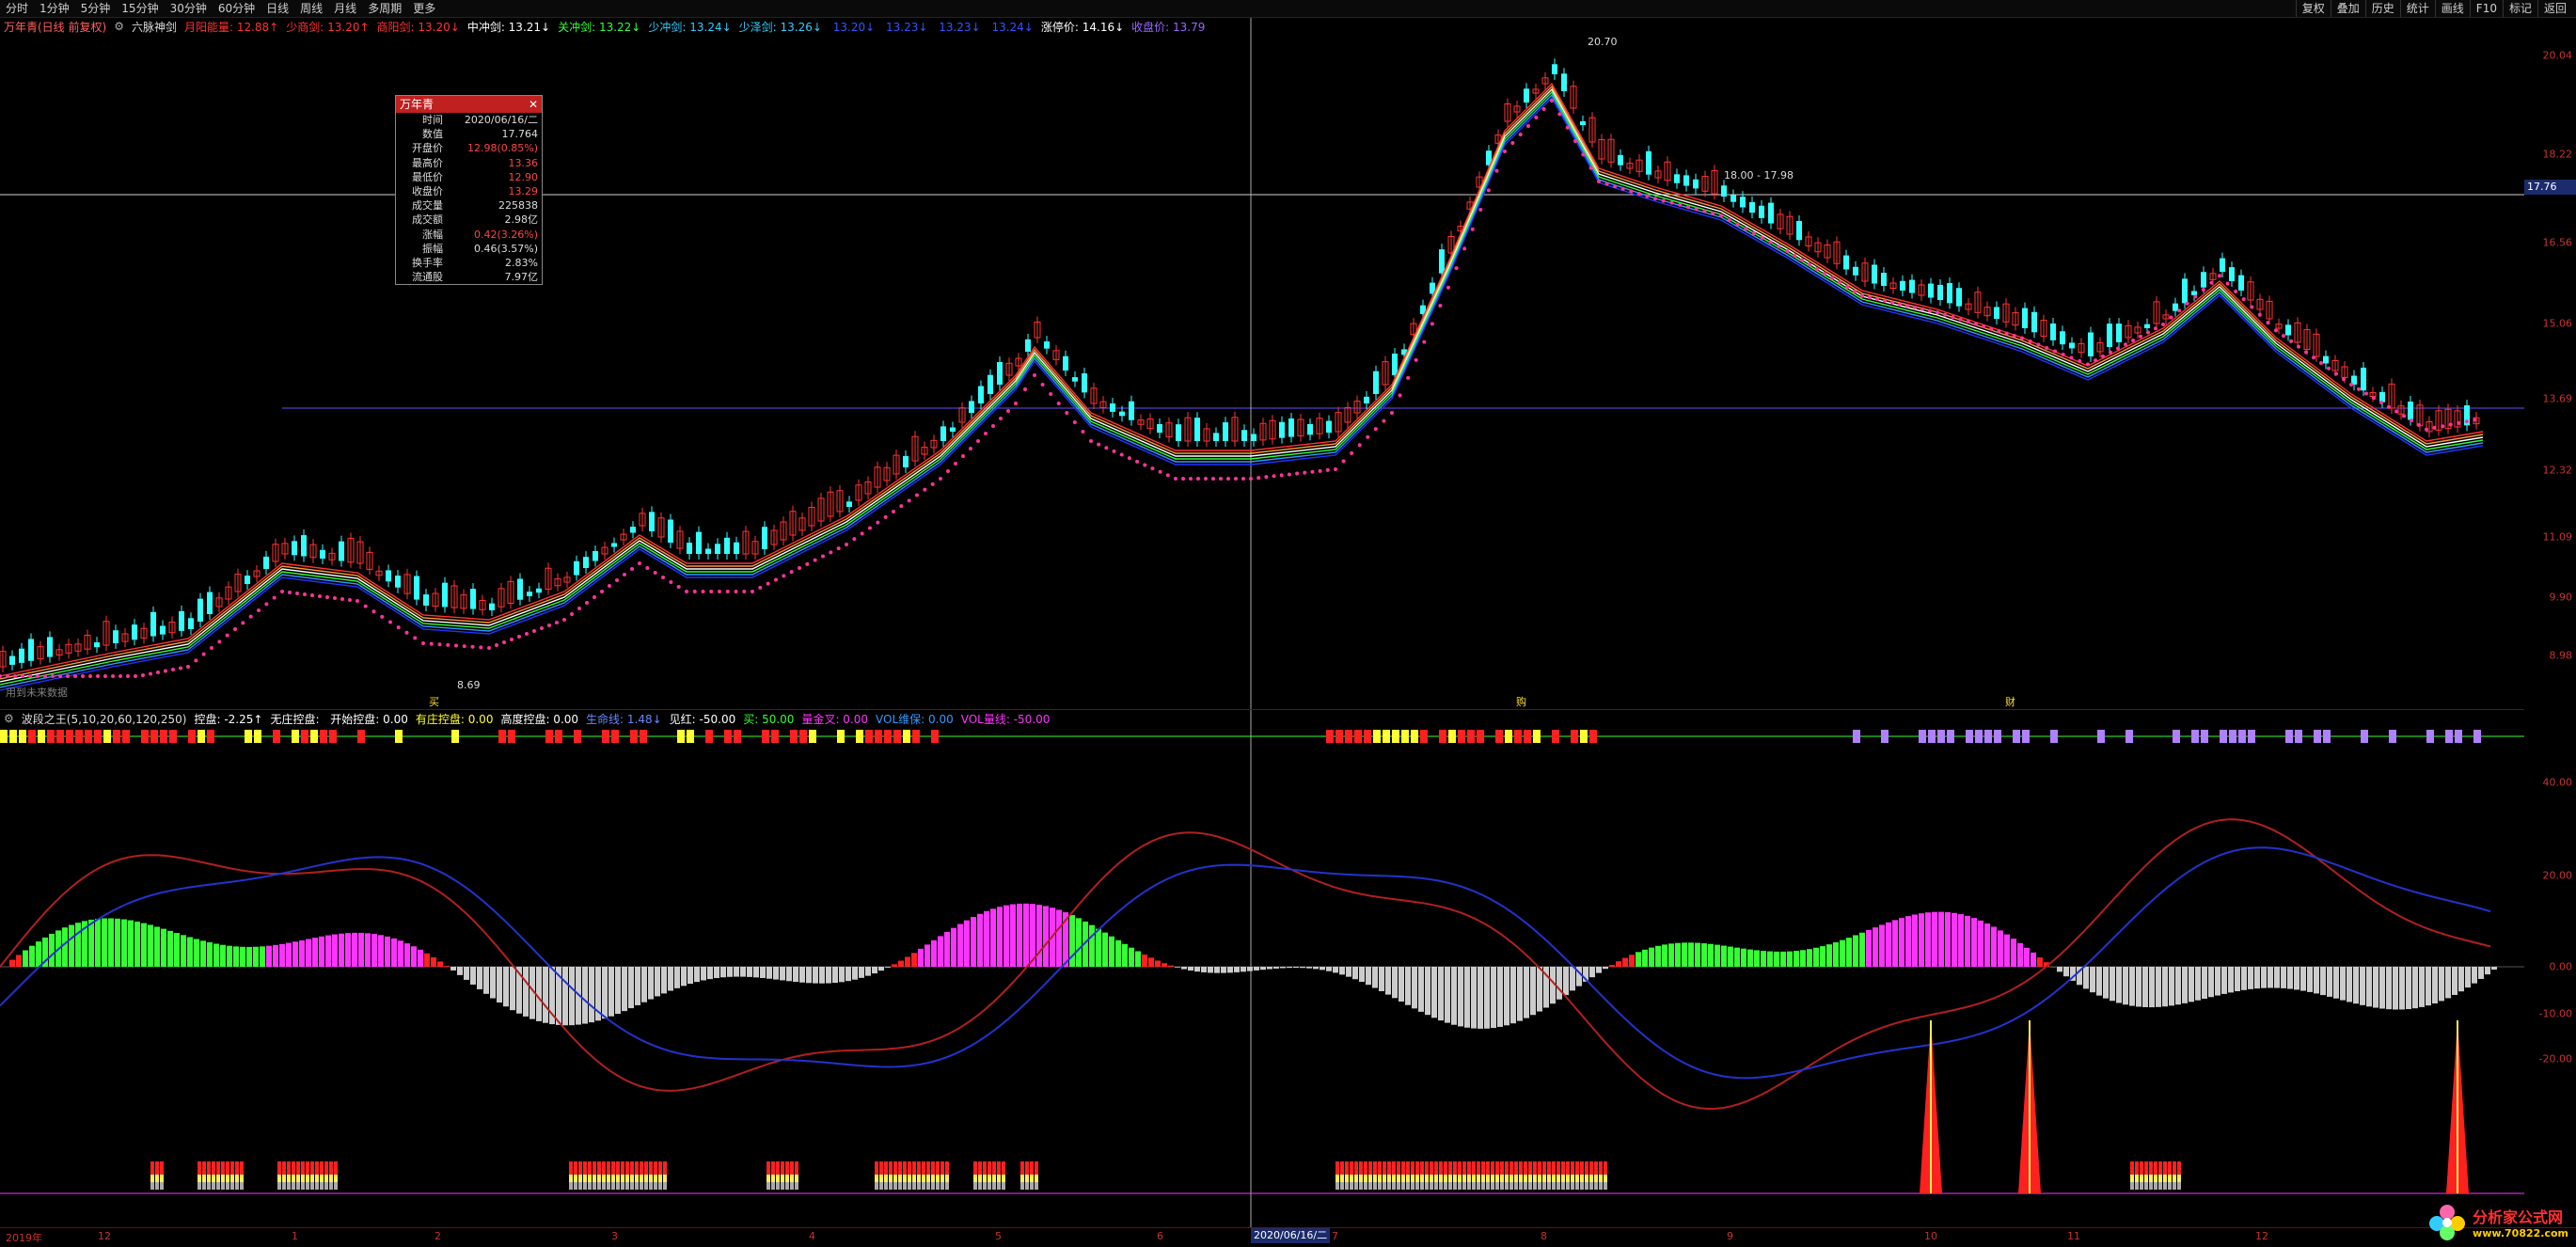 Image resolution: width=2576 pixels, height=1247 pixels. Describe the element at coordinates (2417, 8) in the screenshot. I see `toolbar-button-3: 统计` at that location.